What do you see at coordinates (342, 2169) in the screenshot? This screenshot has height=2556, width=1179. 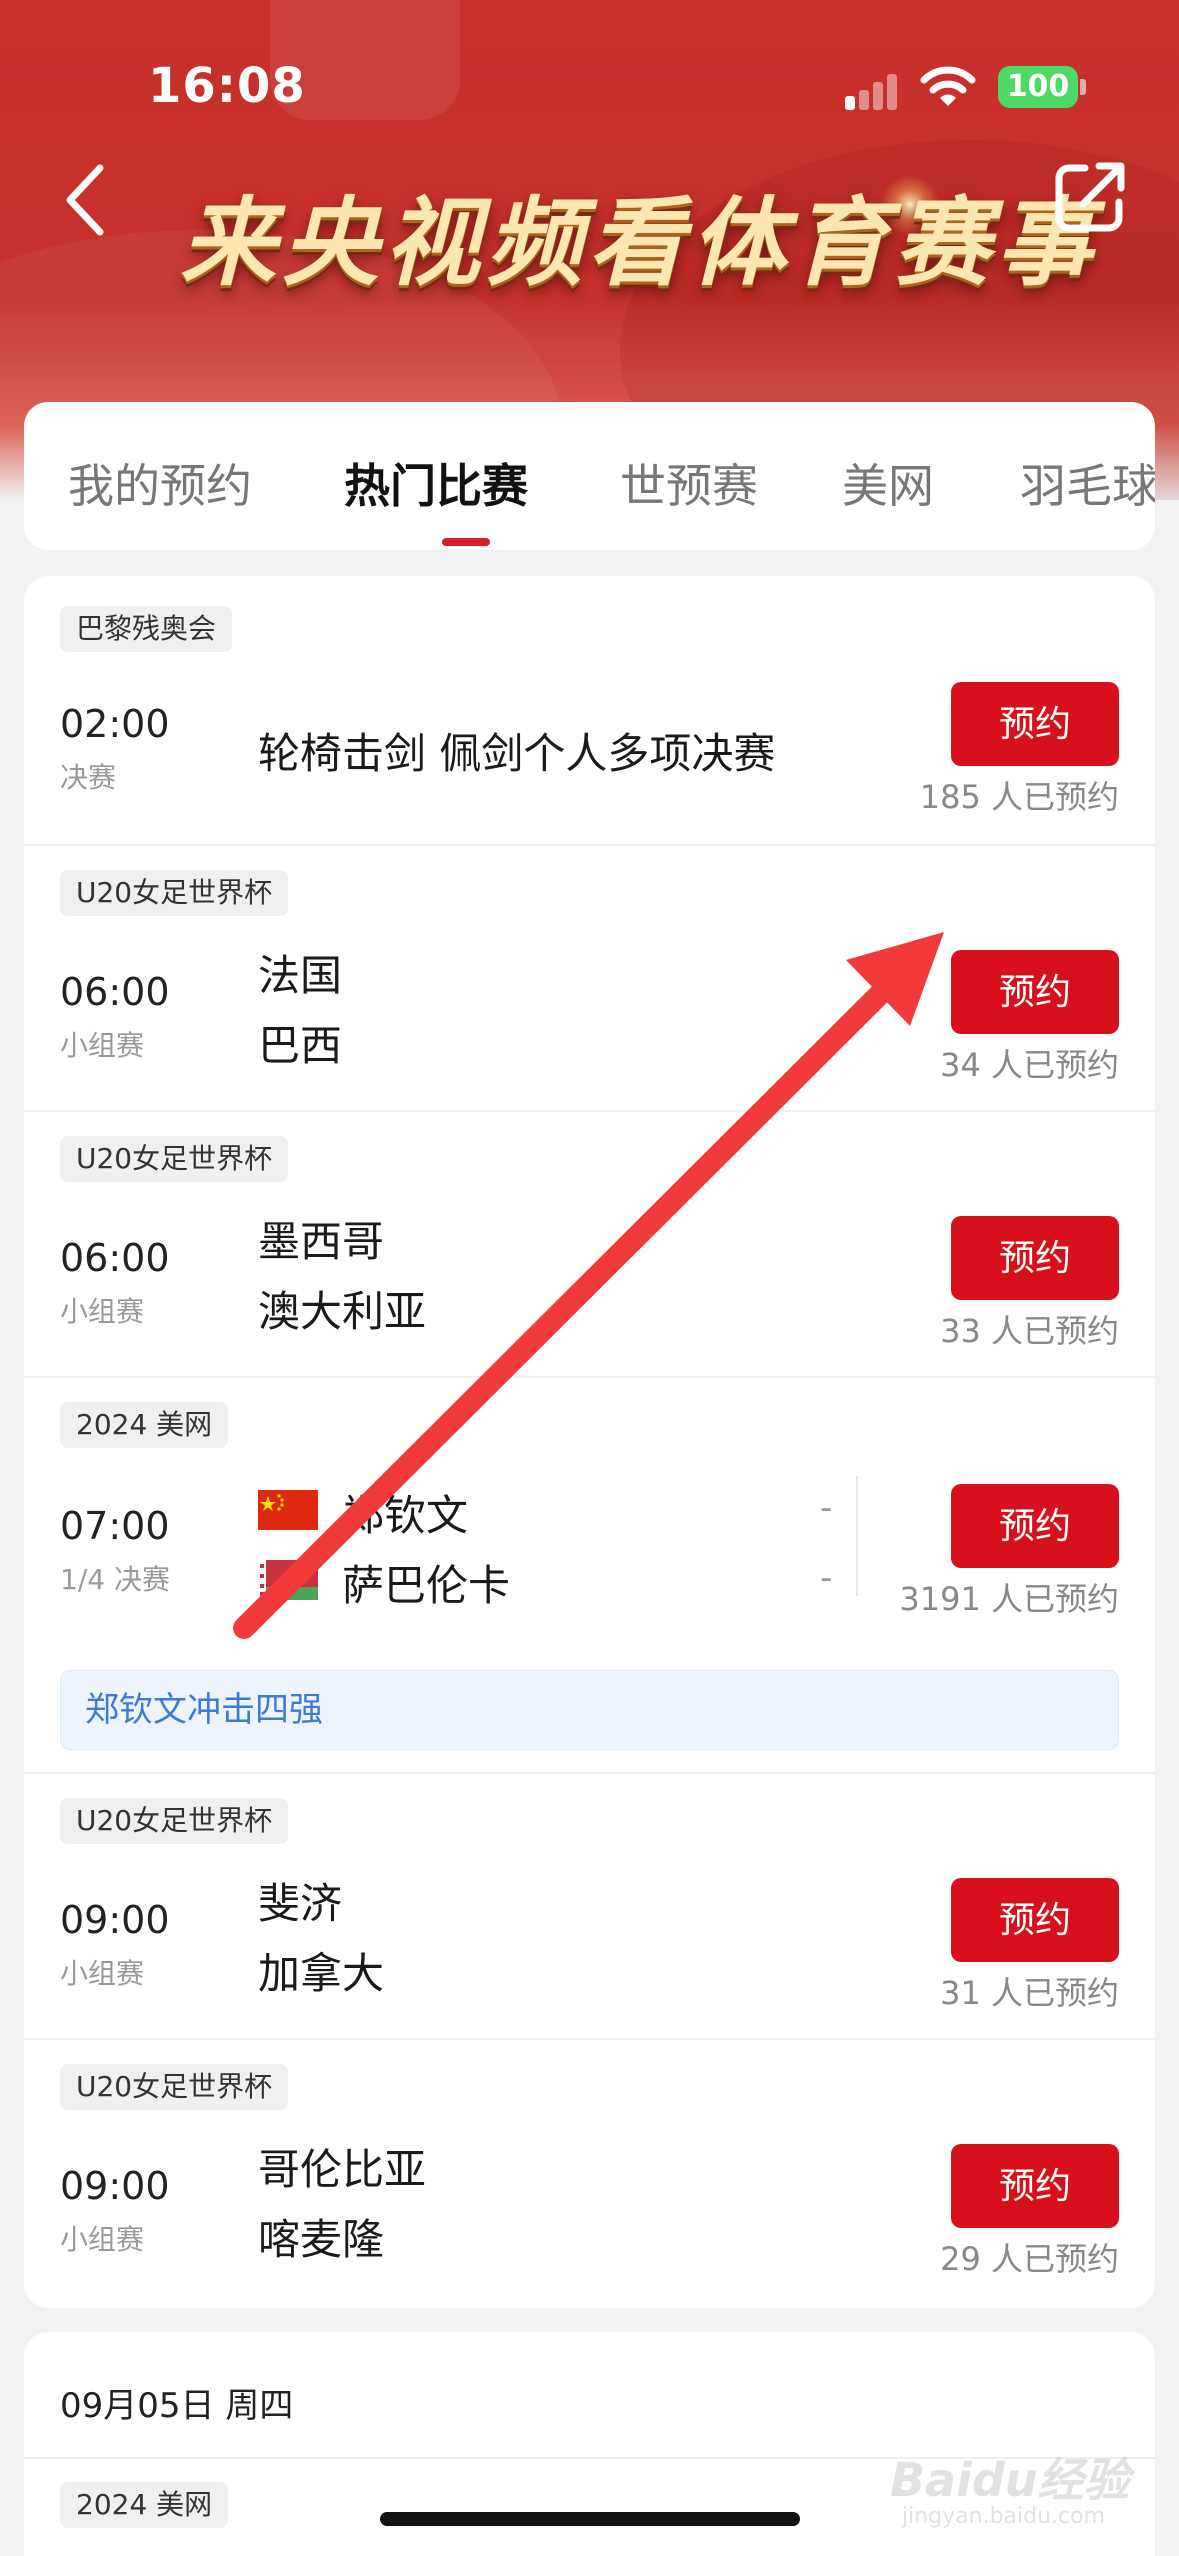 I see `team-home: 哥伦比亚` at bounding box center [342, 2169].